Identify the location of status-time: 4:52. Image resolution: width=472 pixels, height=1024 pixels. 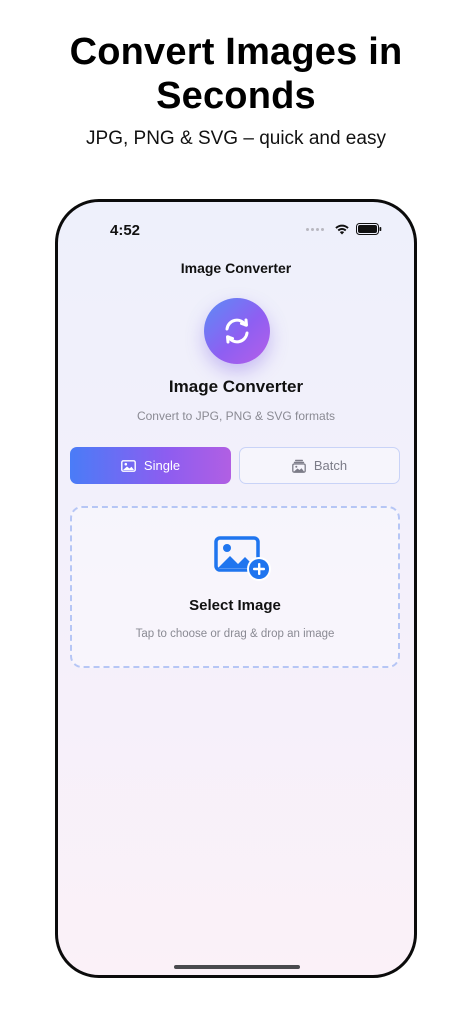
(125, 230).